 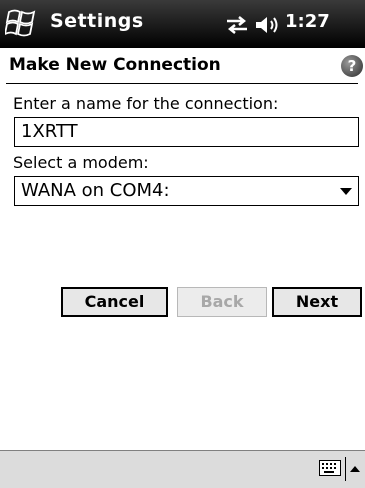 I want to click on modem-select: WANA on COM4:, so click(x=186, y=191).